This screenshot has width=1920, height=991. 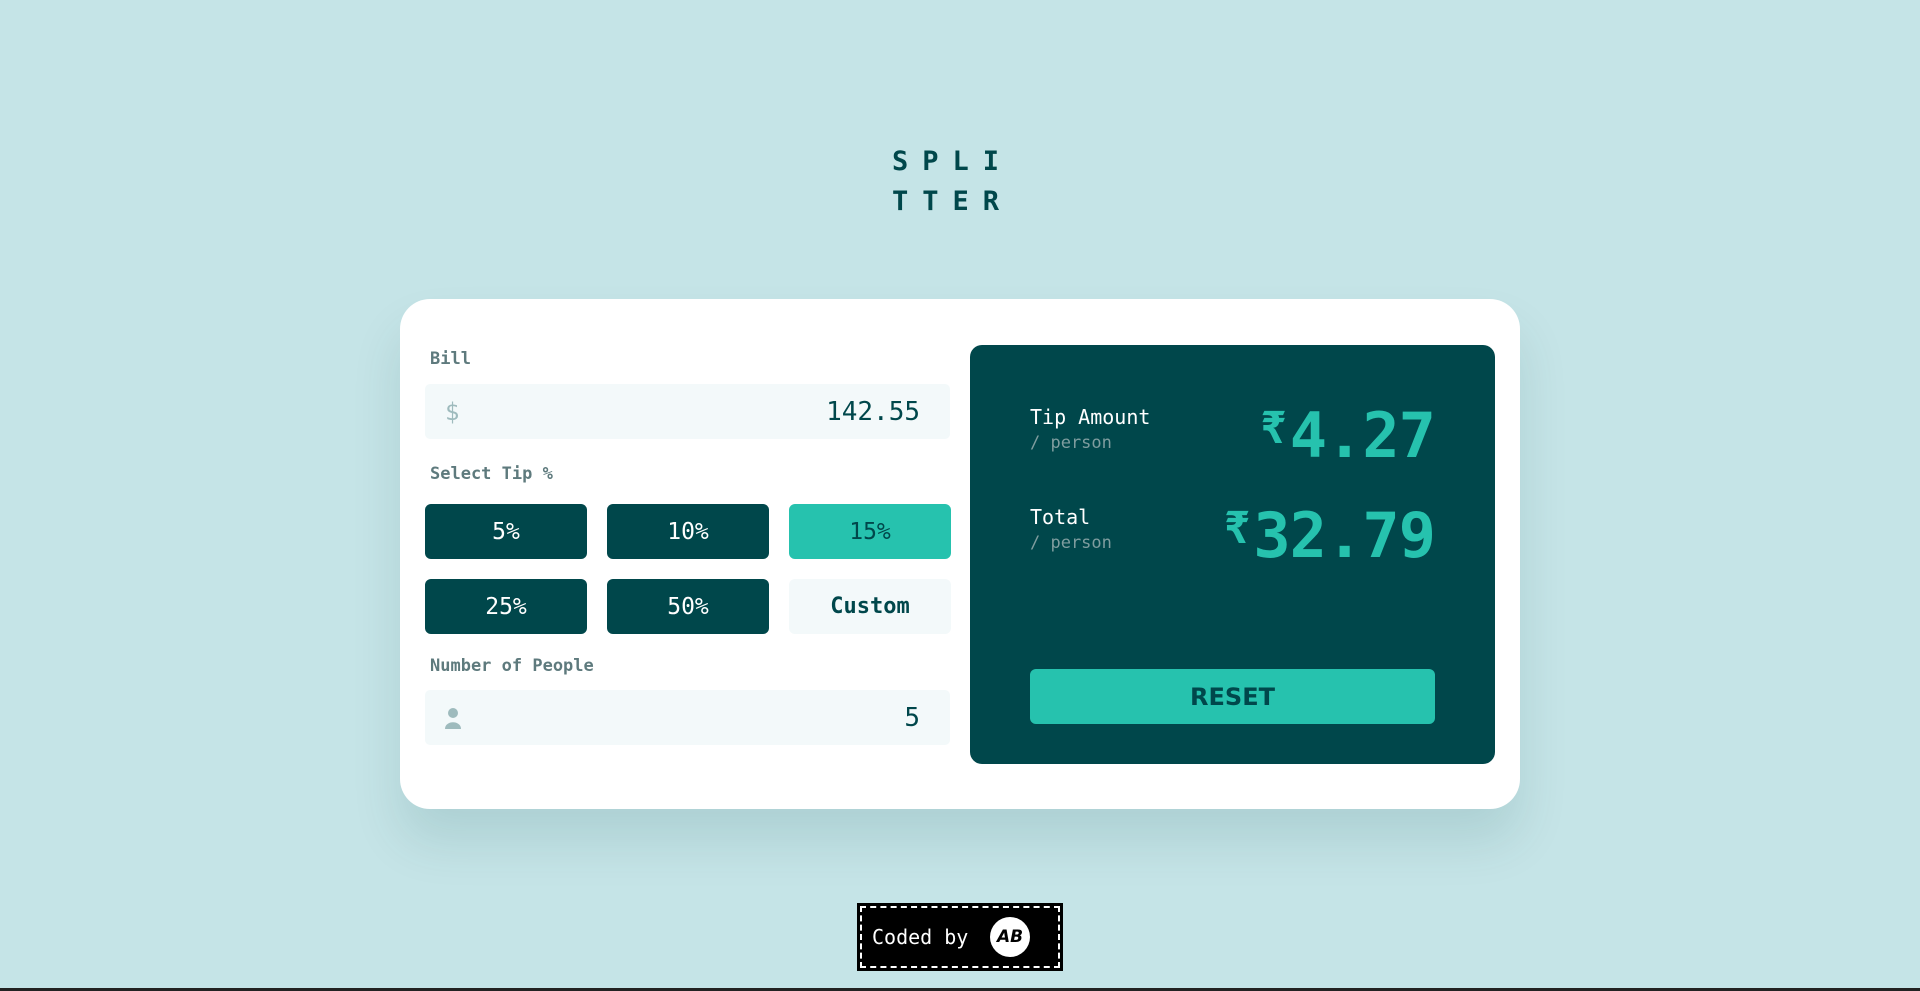 What do you see at coordinates (920, 937) in the screenshot?
I see `coded-by-text: Coded by` at bounding box center [920, 937].